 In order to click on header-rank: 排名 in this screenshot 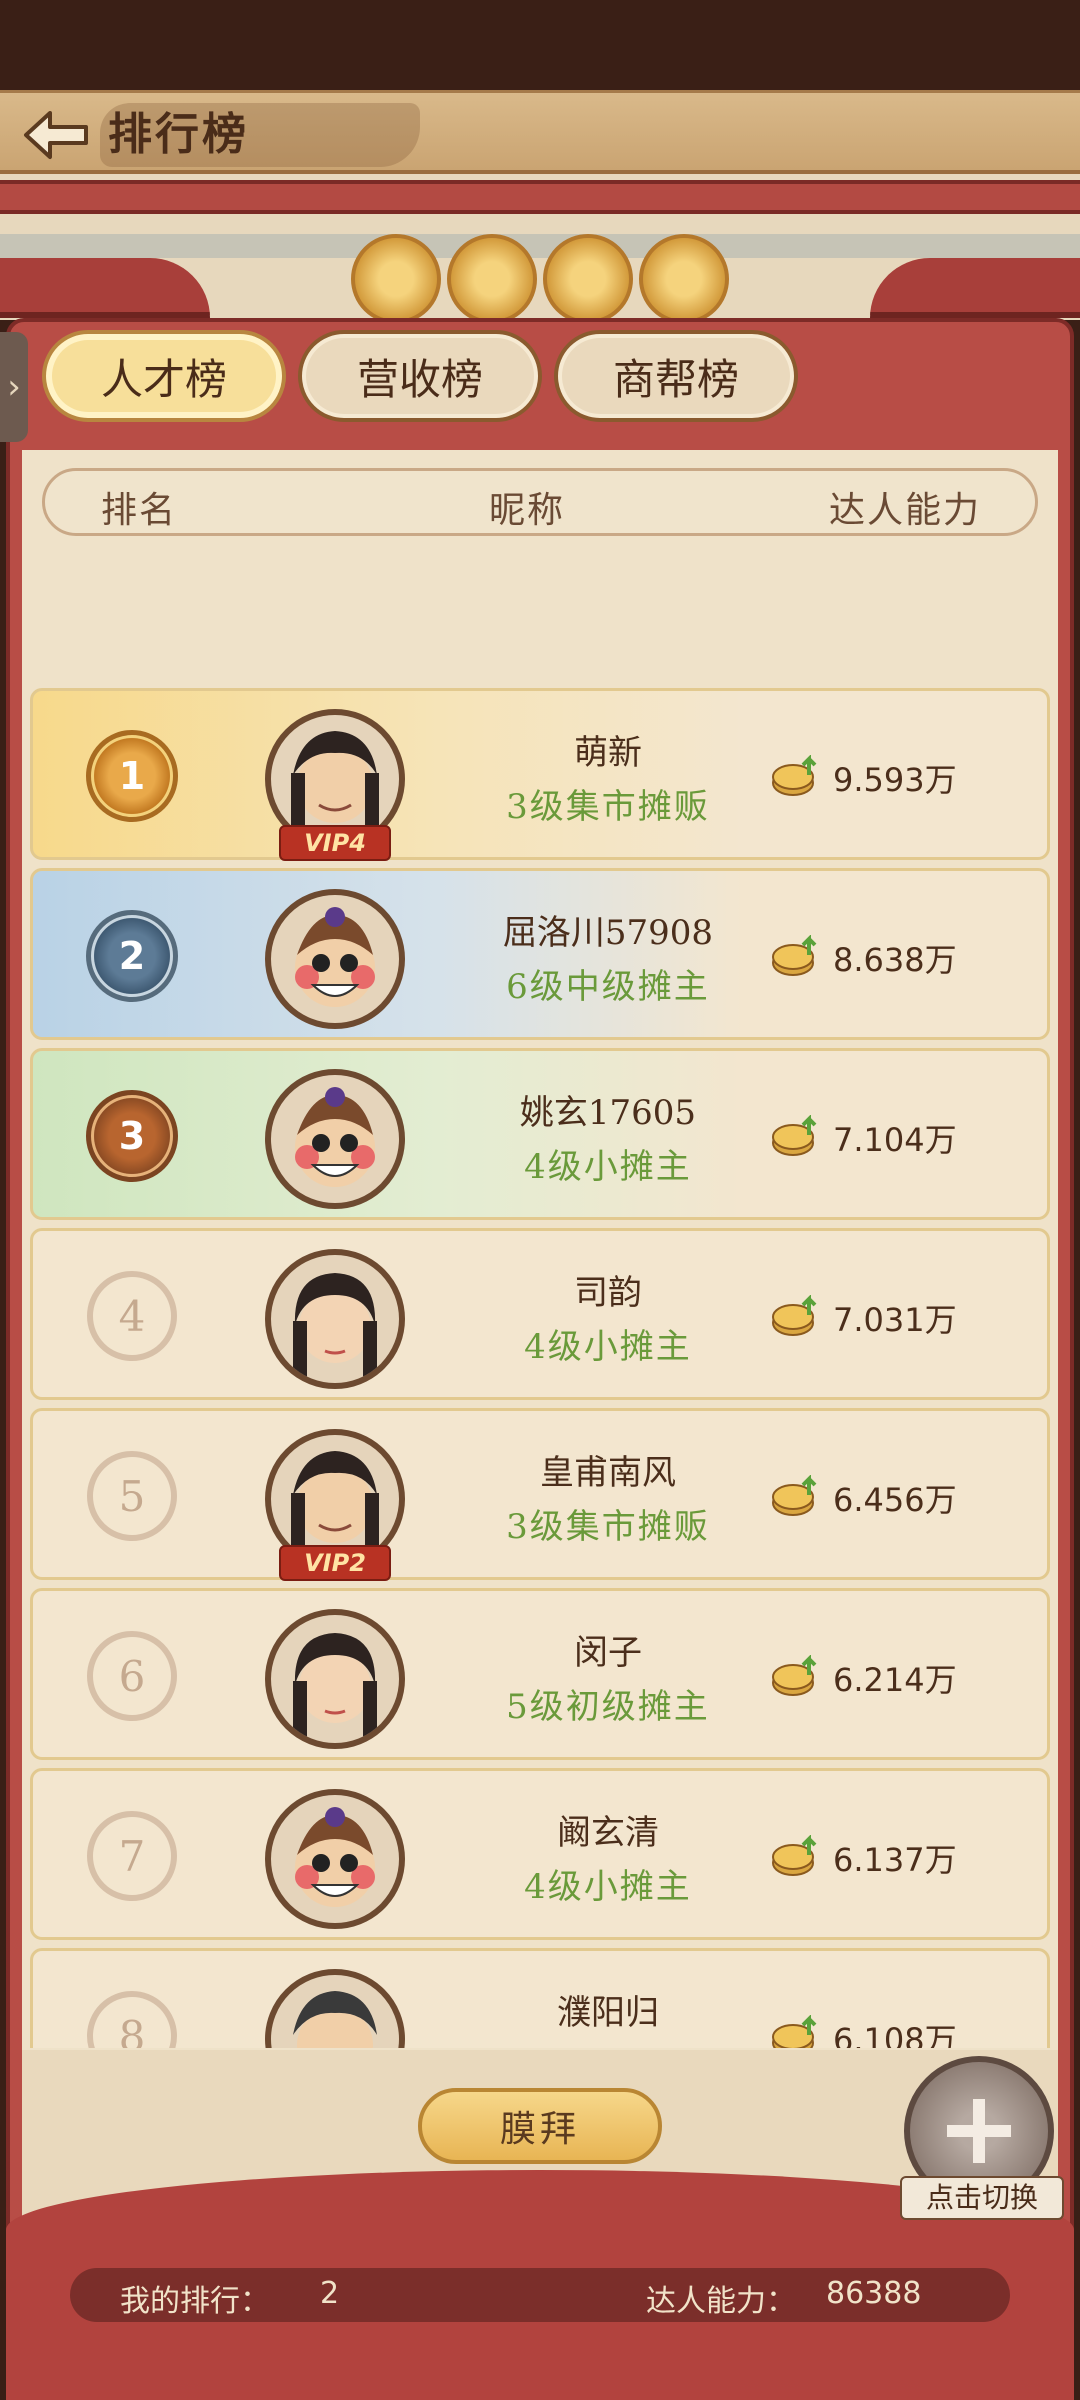, I will do `click(139, 510)`.